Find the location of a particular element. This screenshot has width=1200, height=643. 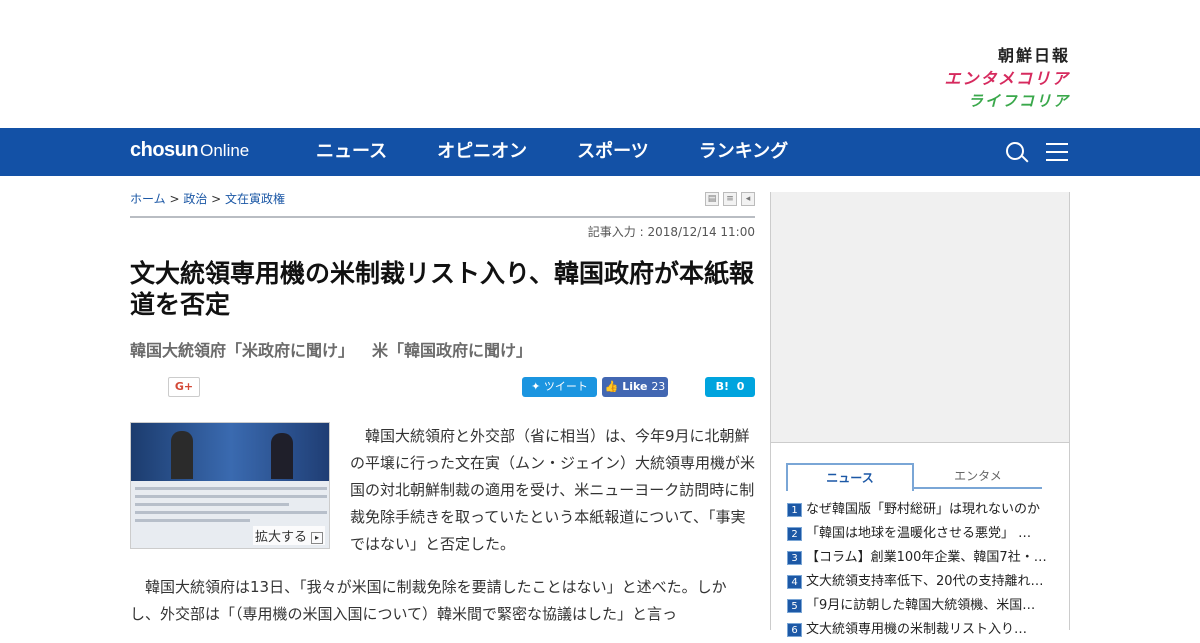

logo-light: Online is located at coordinates (225, 150).